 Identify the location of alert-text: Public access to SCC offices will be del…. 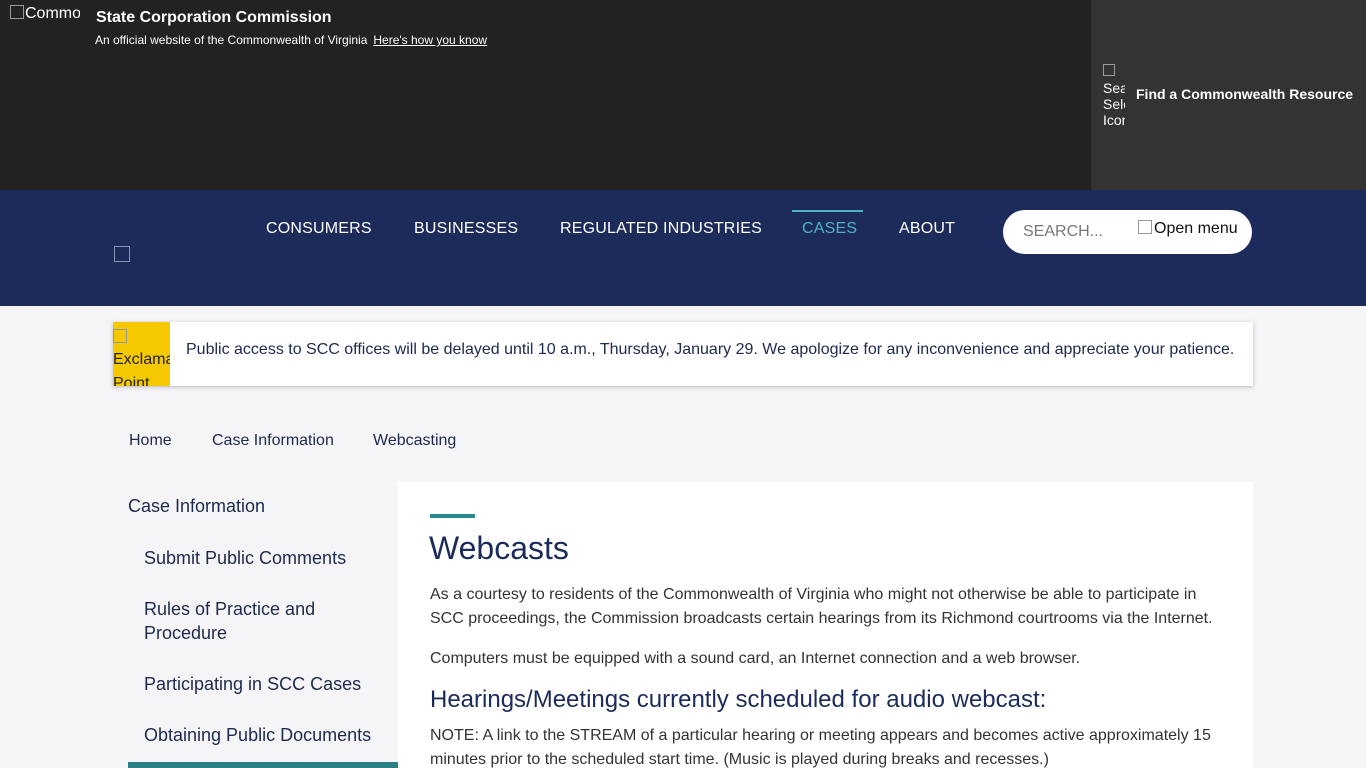
(710, 349).